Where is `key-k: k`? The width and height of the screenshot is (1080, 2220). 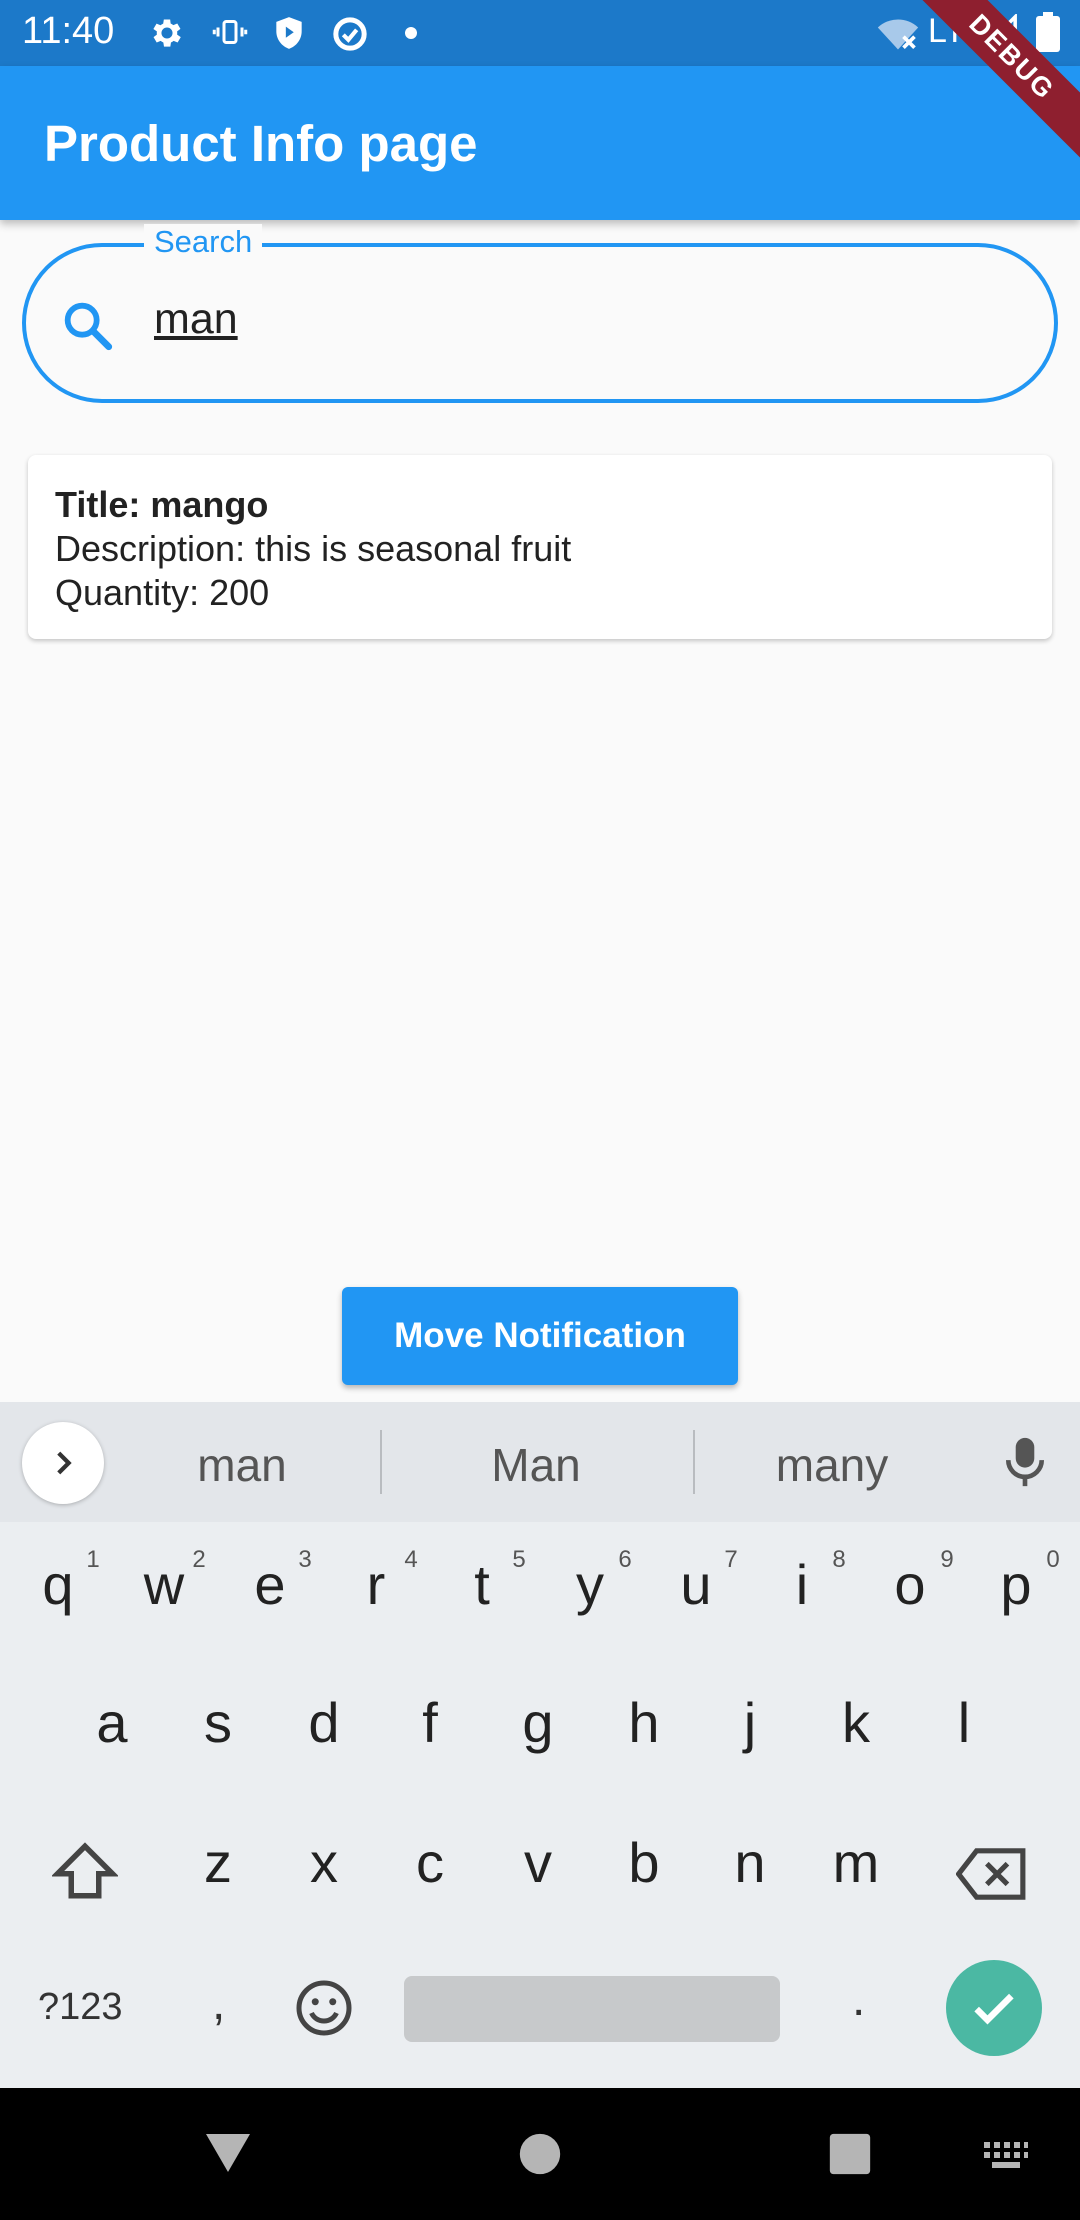
key-k: k is located at coordinates (856, 1722).